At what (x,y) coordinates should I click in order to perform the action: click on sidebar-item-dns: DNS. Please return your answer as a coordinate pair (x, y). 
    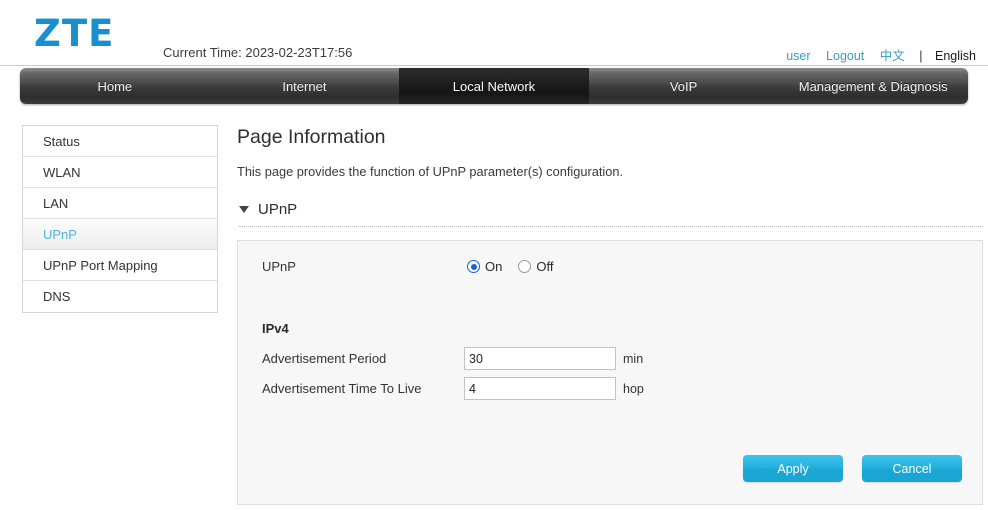
    Looking at the image, I should click on (120, 296).